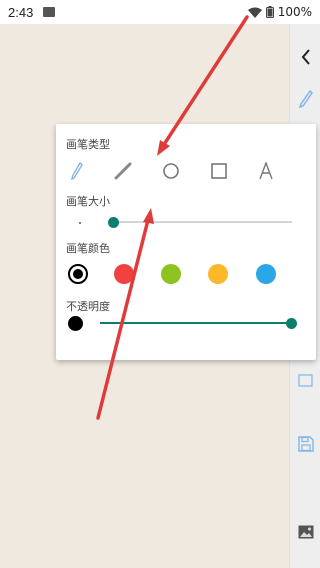 The width and height of the screenshot is (320, 568). Describe the element at coordinates (88, 306) in the screenshot. I see `opacity-title: 不透明度` at that location.